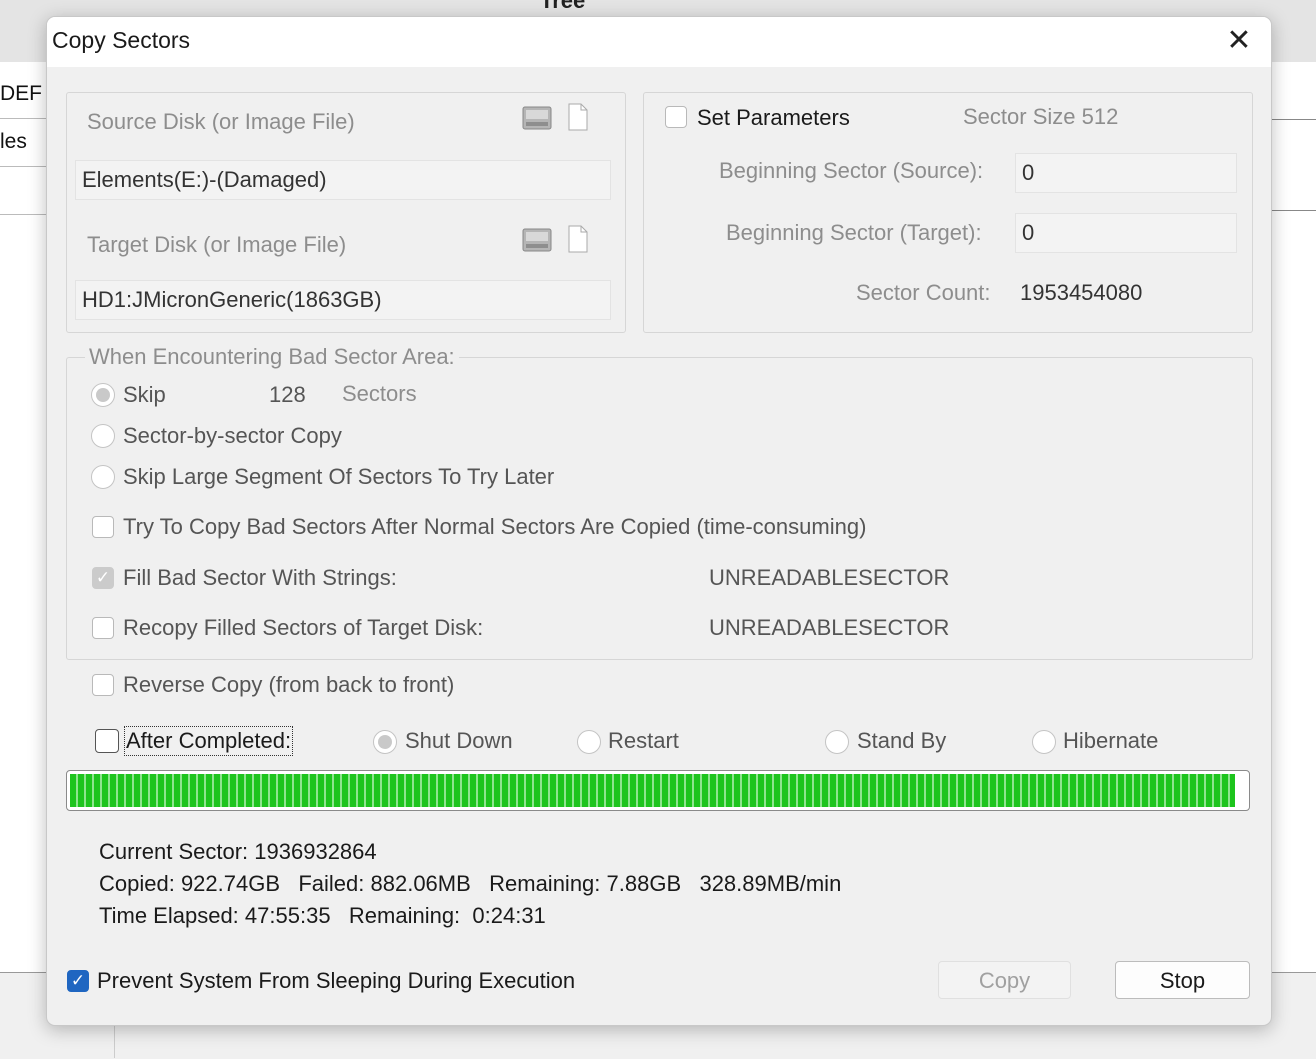 Image resolution: width=1316 pixels, height=1059 pixels. What do you see at coordinates (1111, 740) in the screenshot?
I see `hibernate-label: Hibernate` at bounding box center [1111, 740].